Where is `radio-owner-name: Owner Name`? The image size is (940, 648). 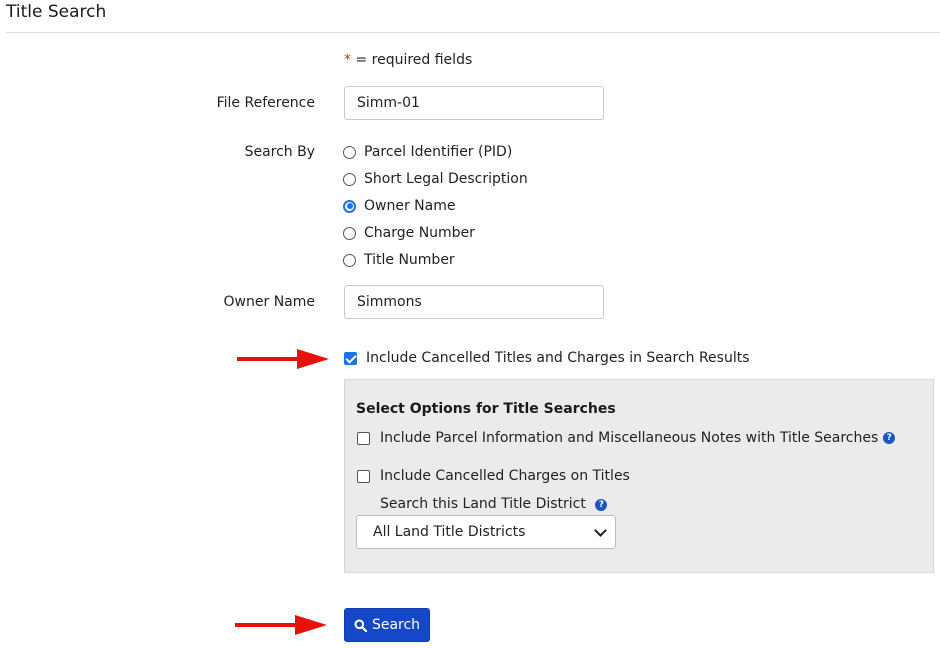
radio-owner-name: Owner Name is located at coordinates (399, 206).